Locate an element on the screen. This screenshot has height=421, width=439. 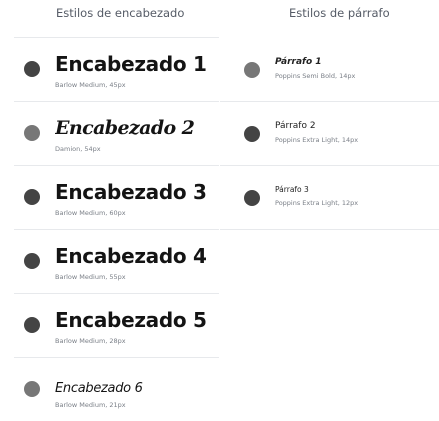
heading-style-item-2: Encabezado 2 Damion, 54px is located at coordinates (116, 134).